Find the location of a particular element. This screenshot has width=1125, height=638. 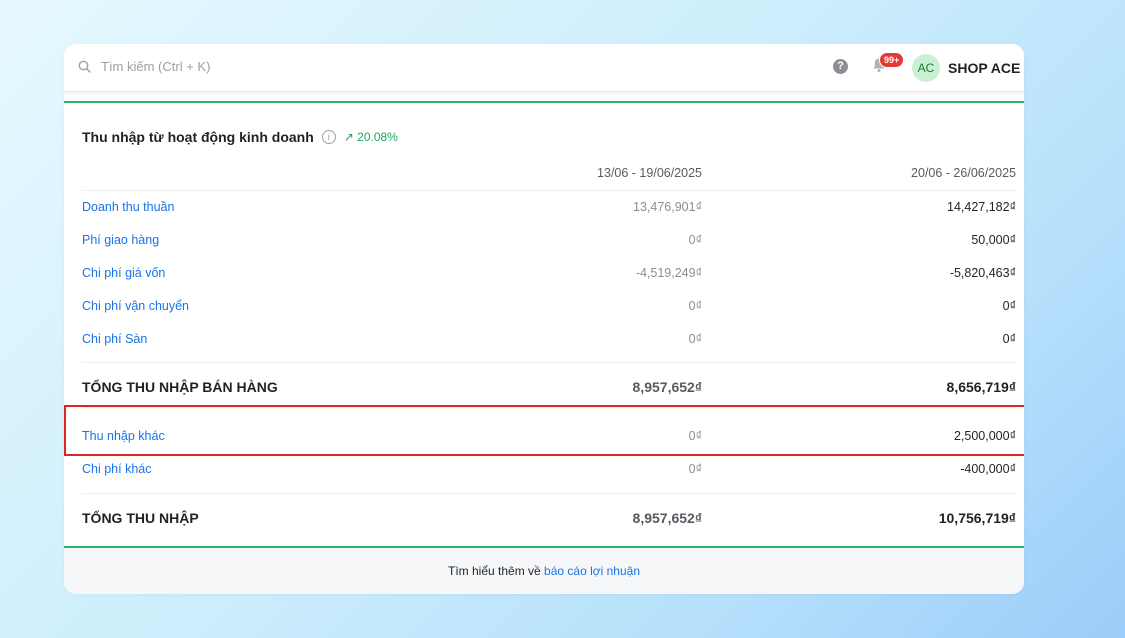

row-other-income: Thu nhập khác 0₫ 2,500,000₫ is located at coordinates (549, 436).